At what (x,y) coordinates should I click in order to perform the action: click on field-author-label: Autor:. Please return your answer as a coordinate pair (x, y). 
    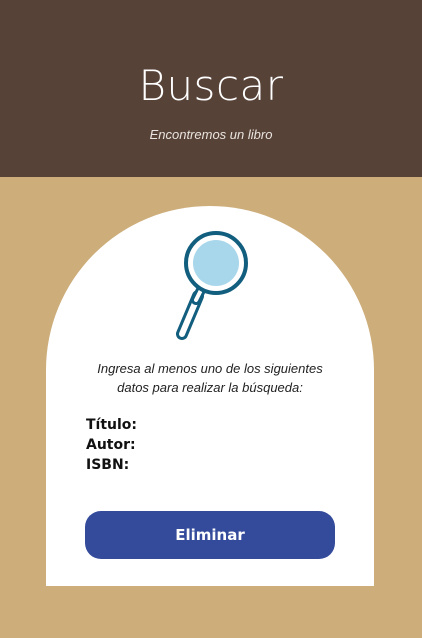
    Looking at the image, I should click on (111, 445).